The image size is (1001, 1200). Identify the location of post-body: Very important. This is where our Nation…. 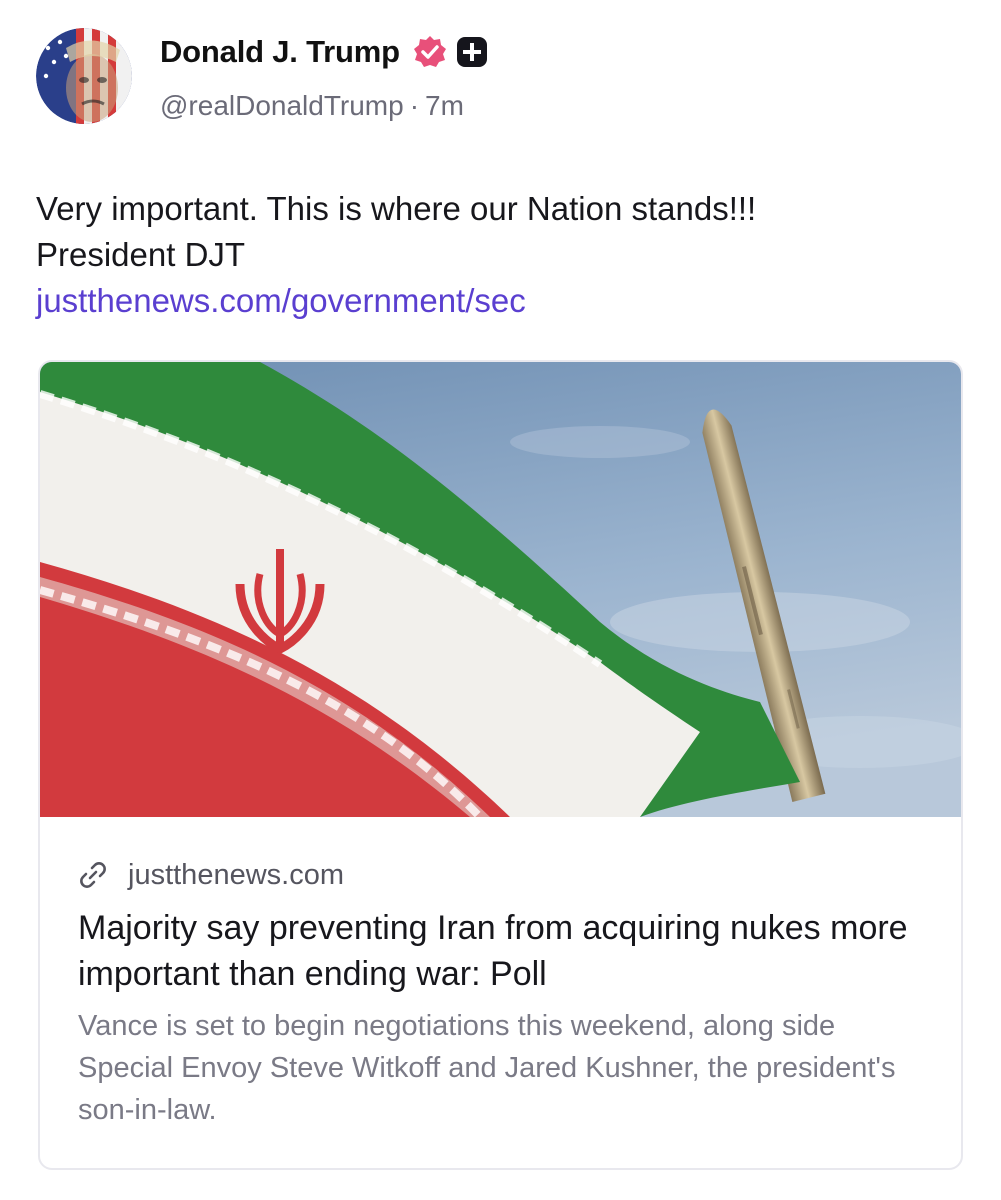
(501, 255).